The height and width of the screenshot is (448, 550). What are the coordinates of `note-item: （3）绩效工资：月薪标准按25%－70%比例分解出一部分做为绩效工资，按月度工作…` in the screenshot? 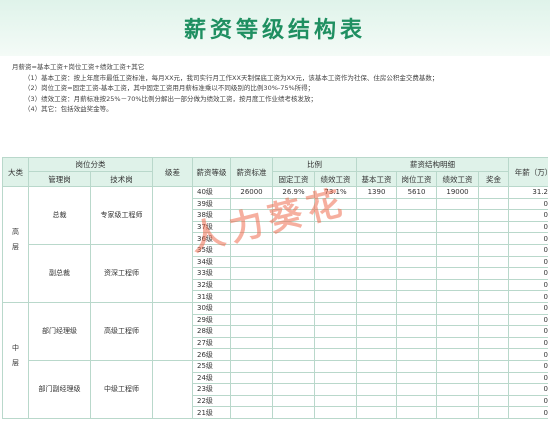 It's located at (171, 98).